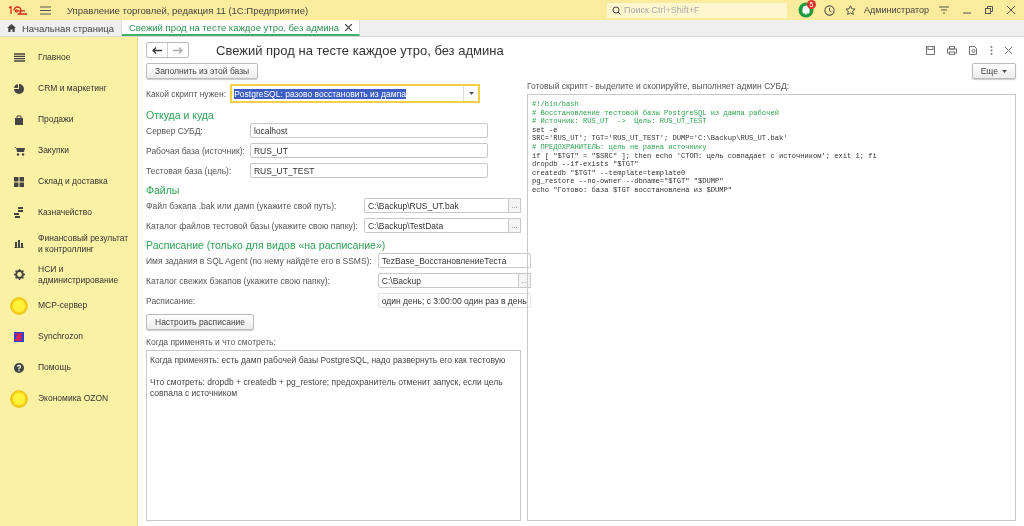 This screenshot has height=526, width=1024. Describe the element at coordinates (973, 50) in the screenshot. I see `preview-icon` at that location.